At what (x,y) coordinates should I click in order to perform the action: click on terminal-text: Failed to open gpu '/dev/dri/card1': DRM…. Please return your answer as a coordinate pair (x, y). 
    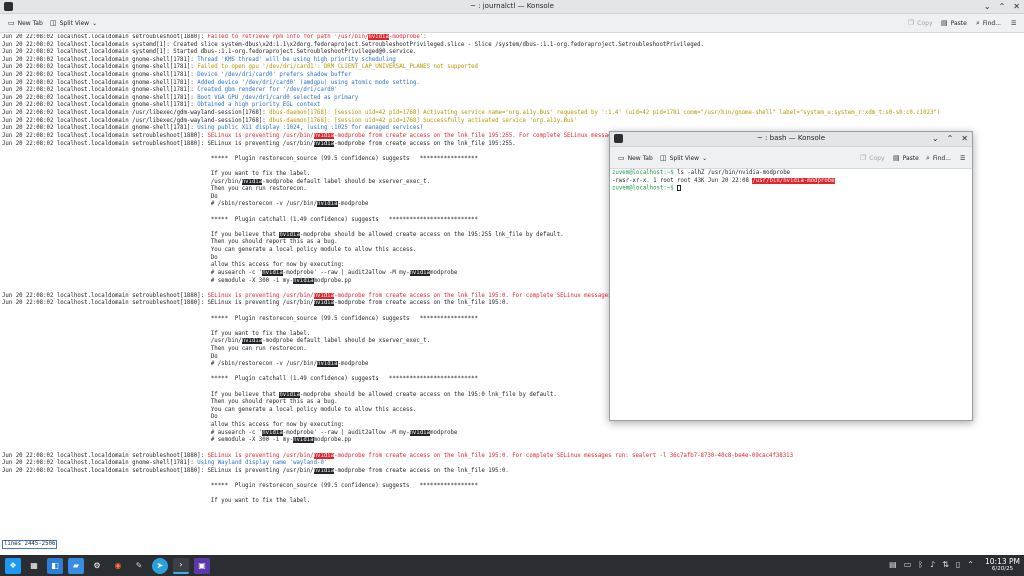
    Looking at the image, I should click on (337, 67).